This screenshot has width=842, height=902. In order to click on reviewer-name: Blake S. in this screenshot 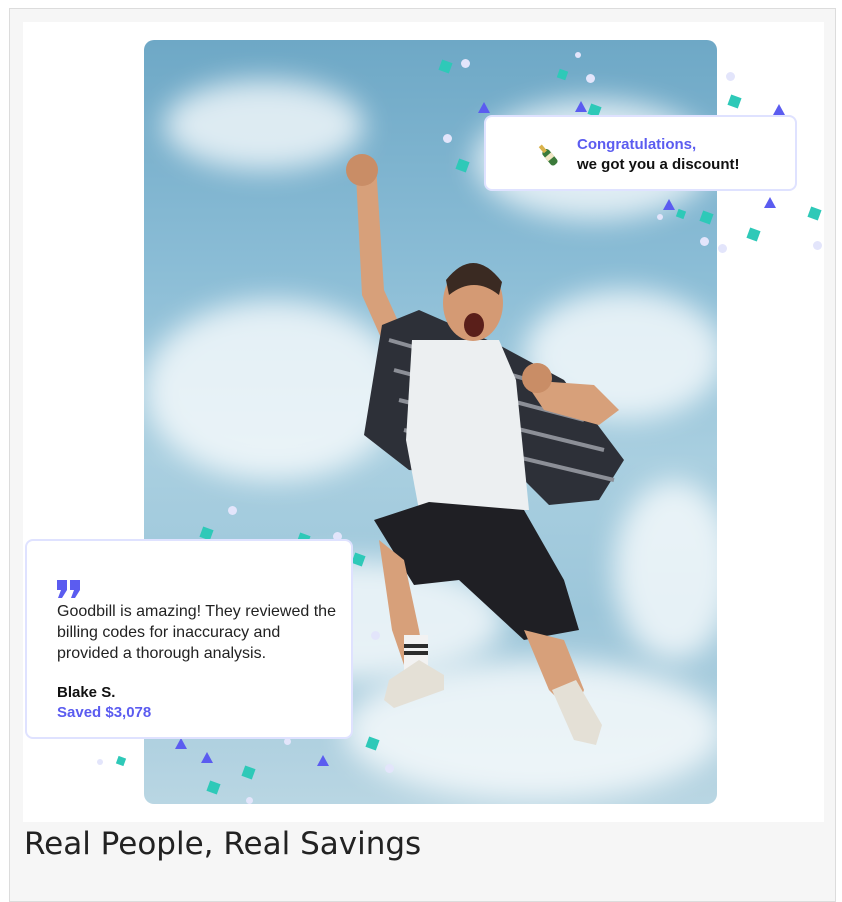, I will do `click(86, 692)`.